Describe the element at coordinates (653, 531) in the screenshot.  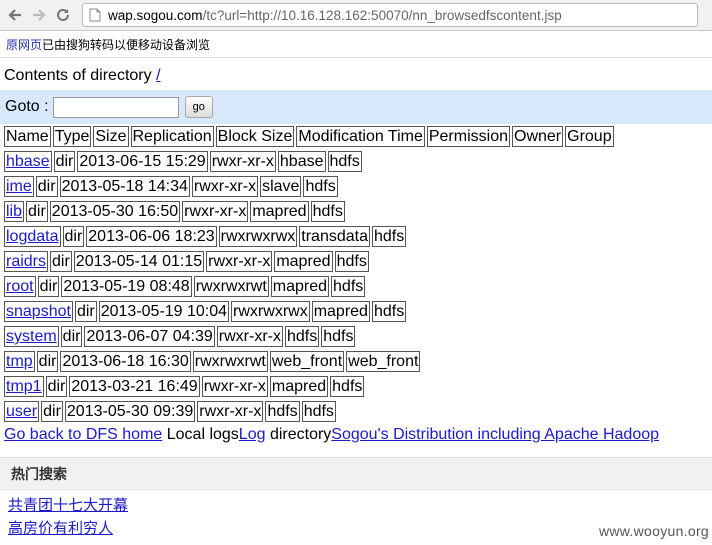
I see `watermark: www.wooyun.org` at that location.